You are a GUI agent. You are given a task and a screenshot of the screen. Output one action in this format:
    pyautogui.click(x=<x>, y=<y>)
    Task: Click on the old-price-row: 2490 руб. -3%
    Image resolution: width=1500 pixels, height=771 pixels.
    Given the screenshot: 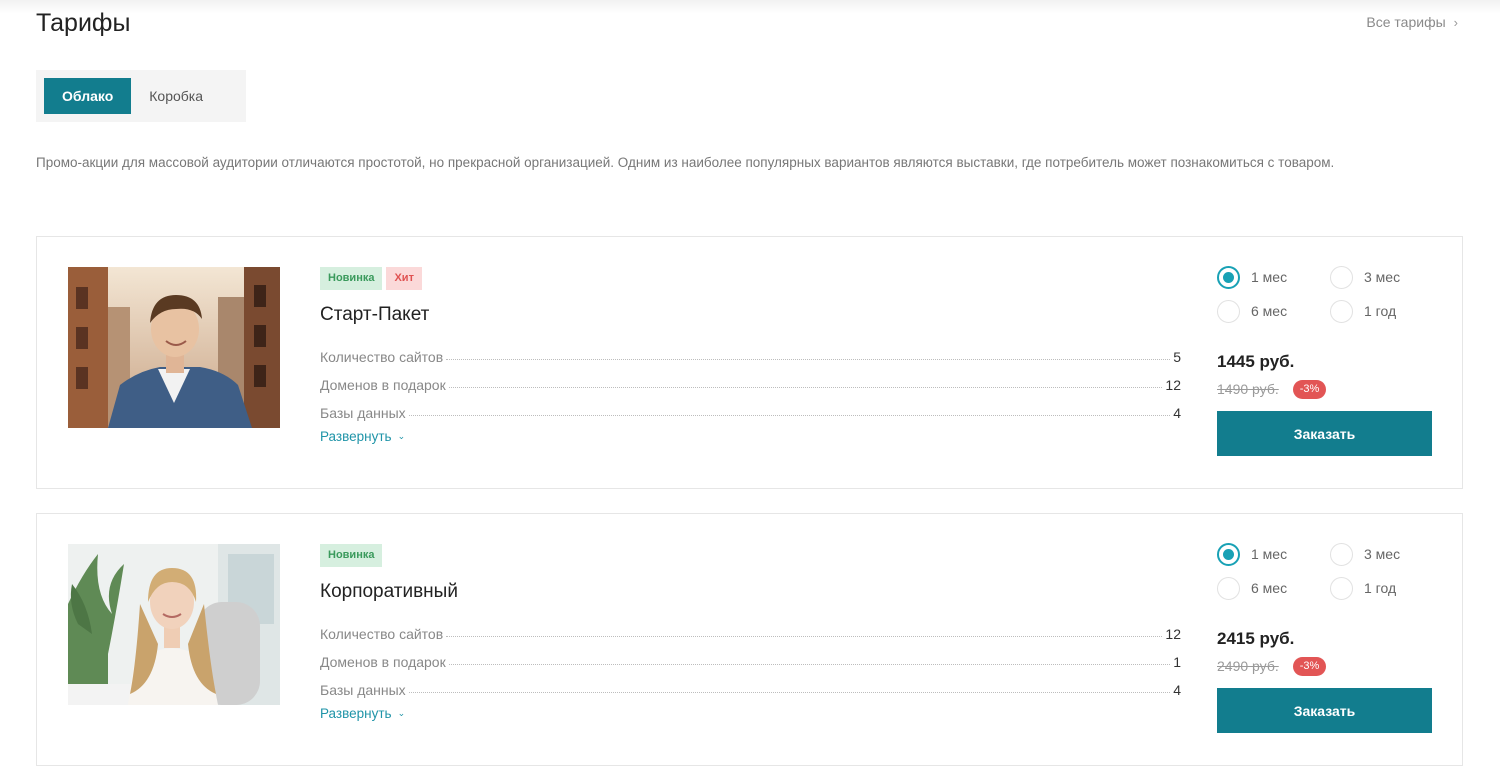 What is the action you would take?
    pyautogui.click(x=1324, y=666)
    